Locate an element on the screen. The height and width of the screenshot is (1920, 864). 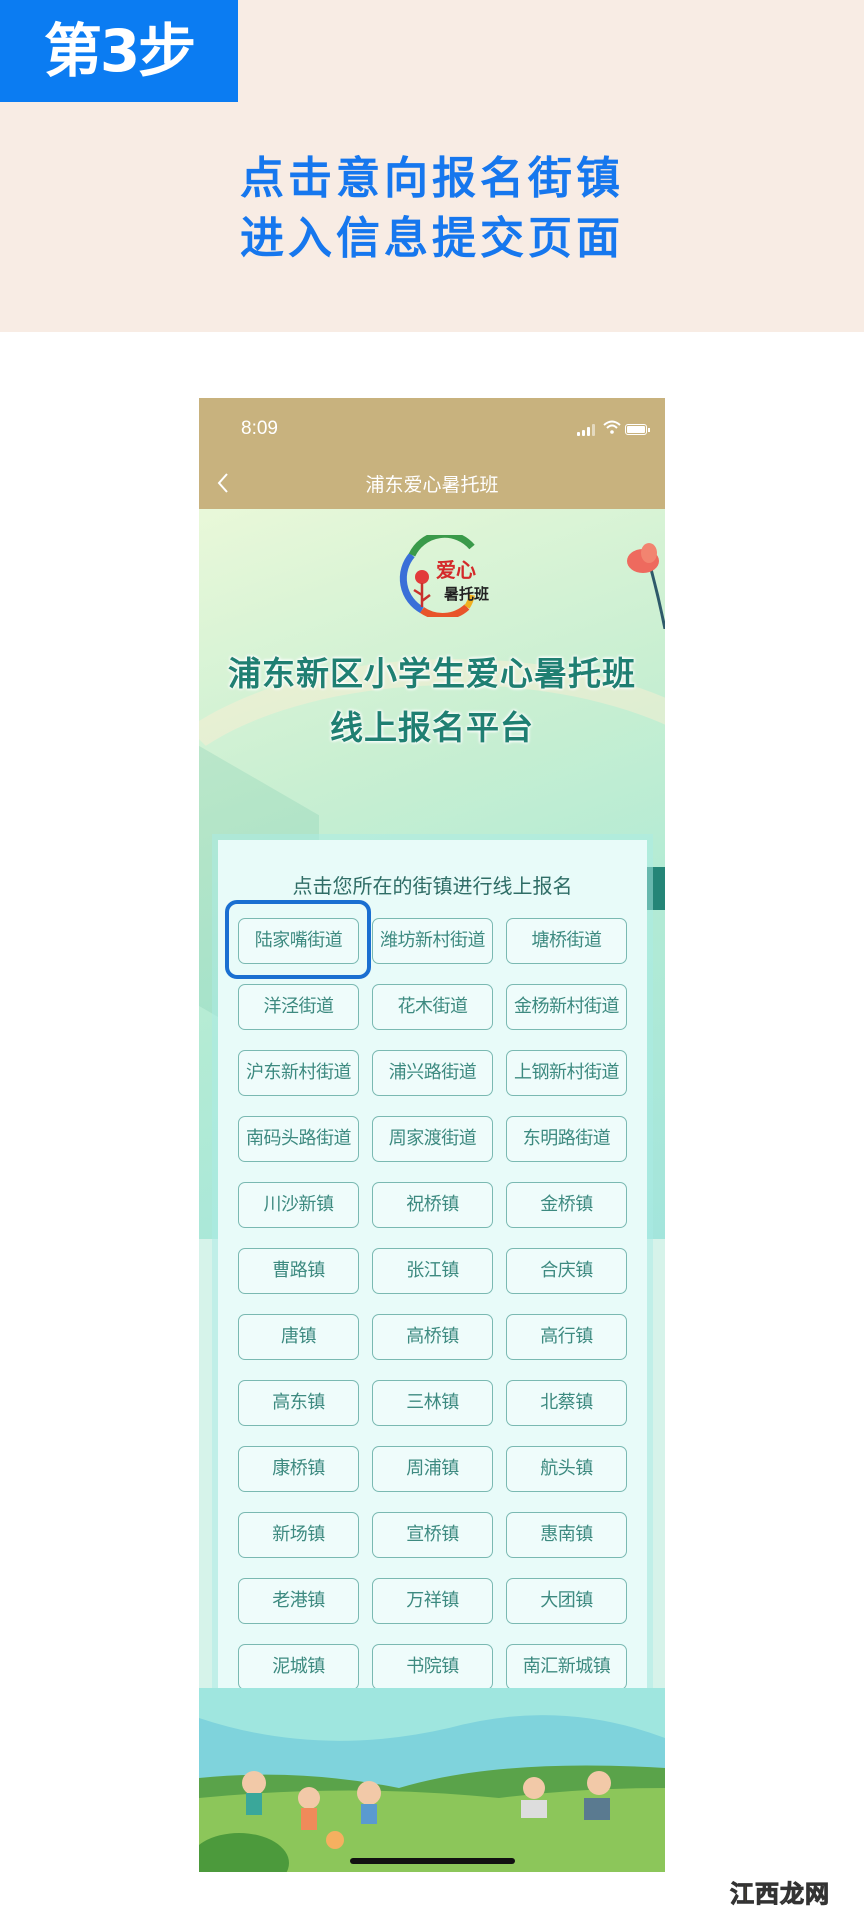
town-button: 上钢新村街道 is located at coordinates (566, 1073).